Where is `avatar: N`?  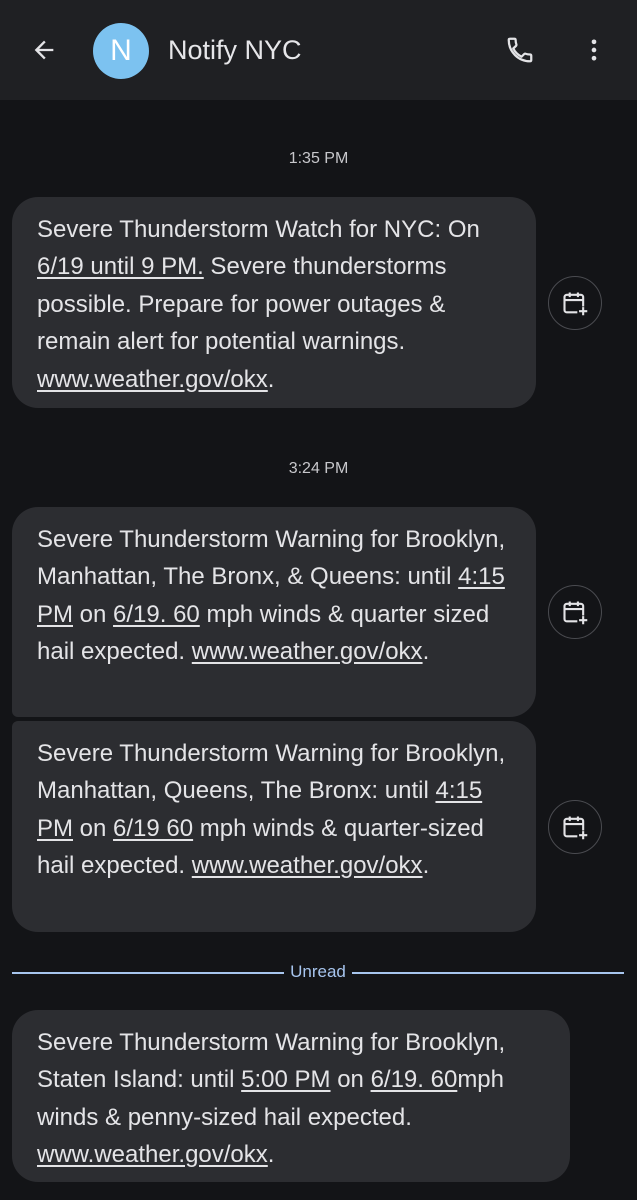 avatar: N is located at coordinates (121, 51).